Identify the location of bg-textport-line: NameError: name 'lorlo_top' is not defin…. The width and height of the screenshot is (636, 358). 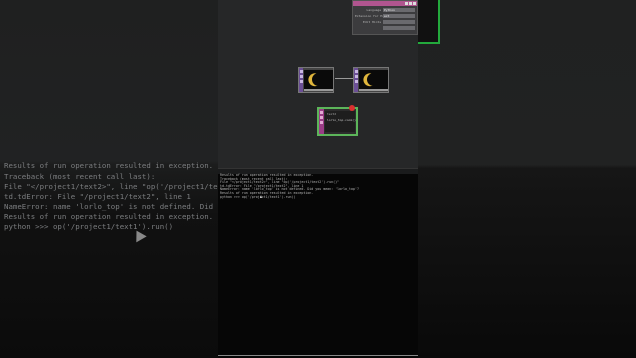
(111, 206).